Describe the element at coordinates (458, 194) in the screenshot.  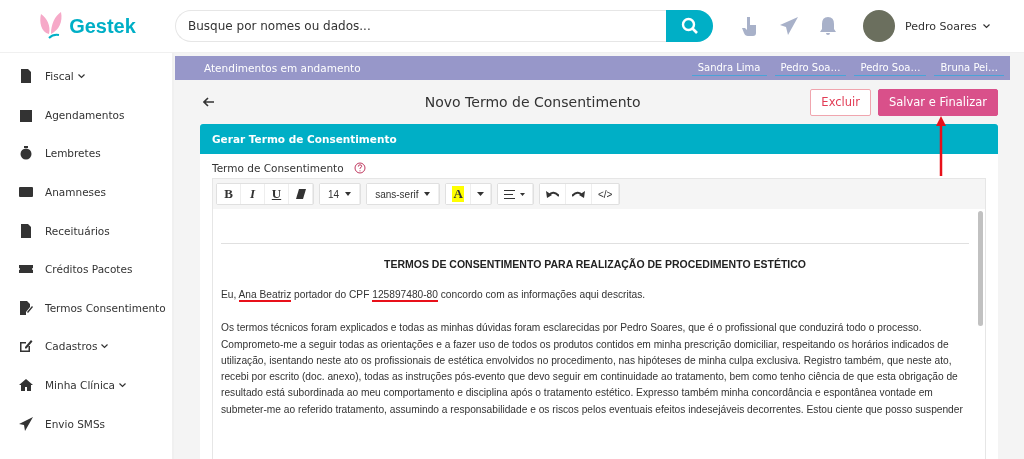
I see `text-color-button: A` at that location.